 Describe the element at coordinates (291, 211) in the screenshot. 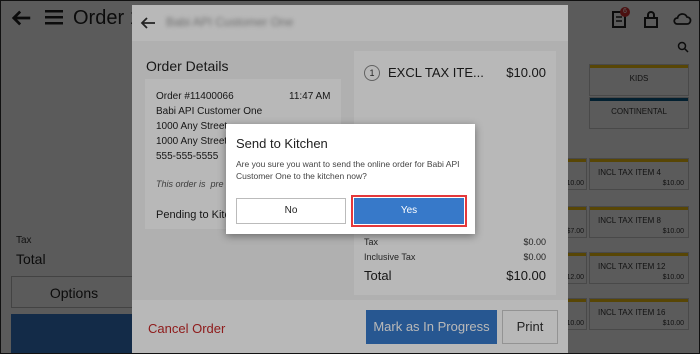

I see `no-button: No` at that location.